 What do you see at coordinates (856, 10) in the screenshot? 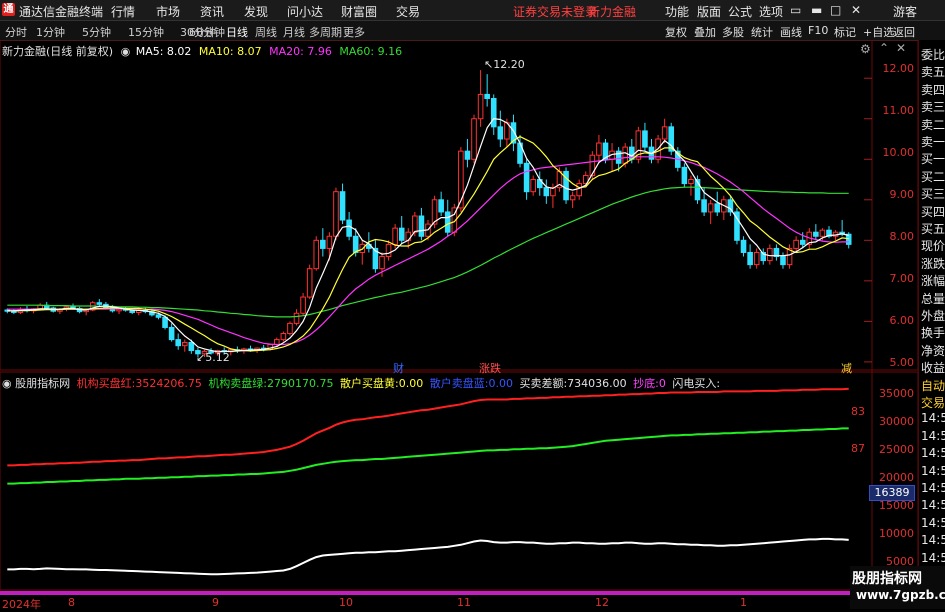
I see `window-close-icon: ✕` at bounding box center [856, 10].